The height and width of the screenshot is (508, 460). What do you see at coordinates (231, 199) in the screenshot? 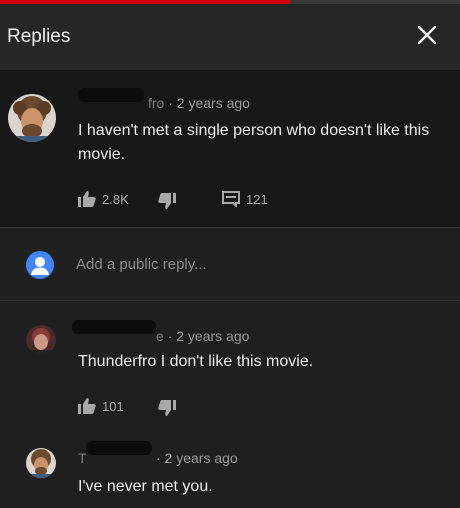
I see `comment-icon` at bounding box center [231, 199].